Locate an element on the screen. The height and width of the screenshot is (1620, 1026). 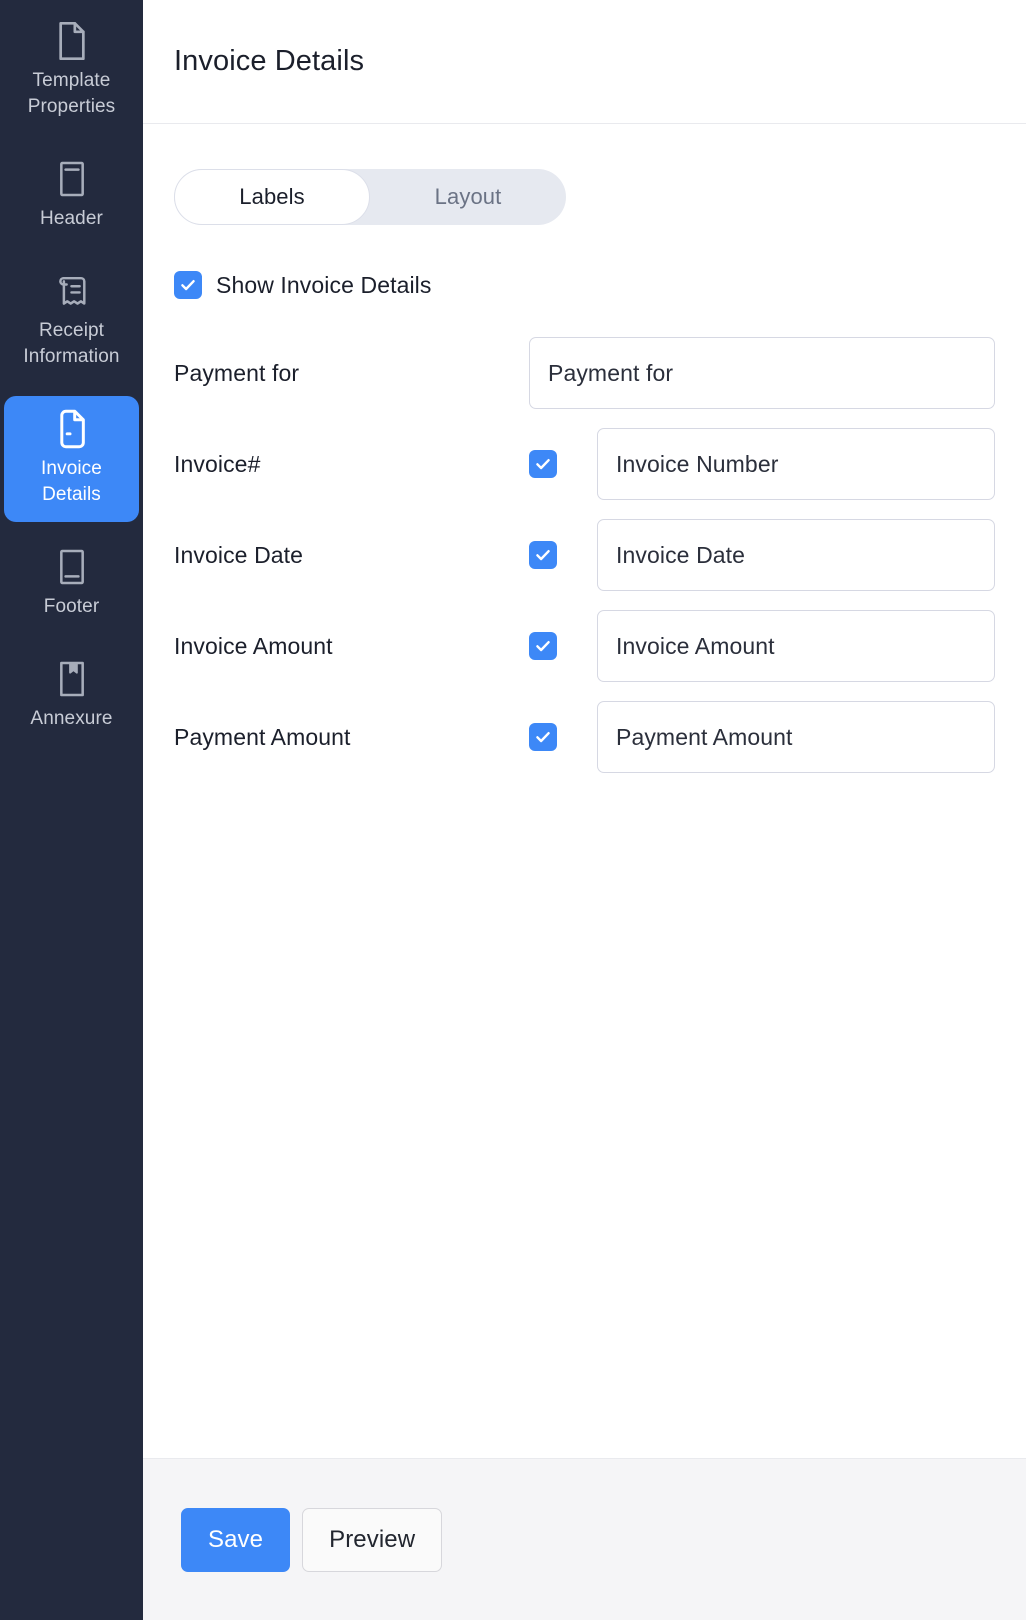
sidebar-item-template-properties: Template Properties is located at coordinates (71, 71).